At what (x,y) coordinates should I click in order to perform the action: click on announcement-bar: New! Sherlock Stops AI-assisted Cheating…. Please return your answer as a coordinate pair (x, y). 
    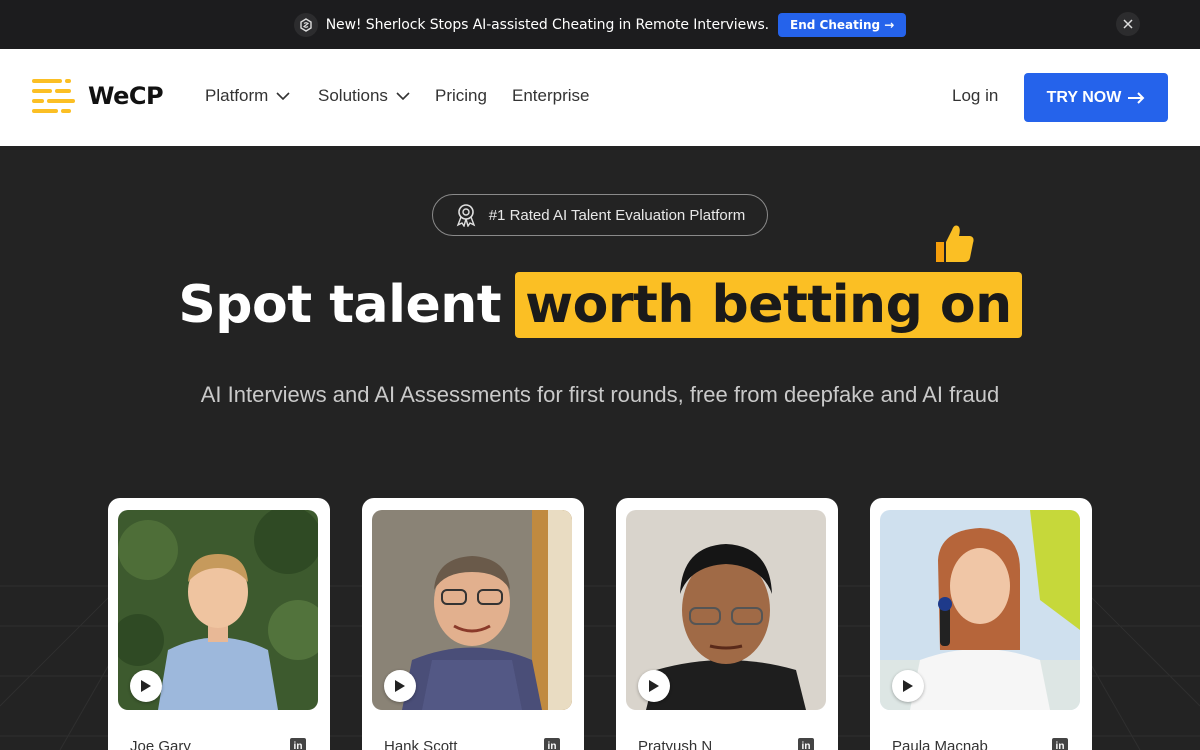
    Looking at the image, I should click on (600, 24).